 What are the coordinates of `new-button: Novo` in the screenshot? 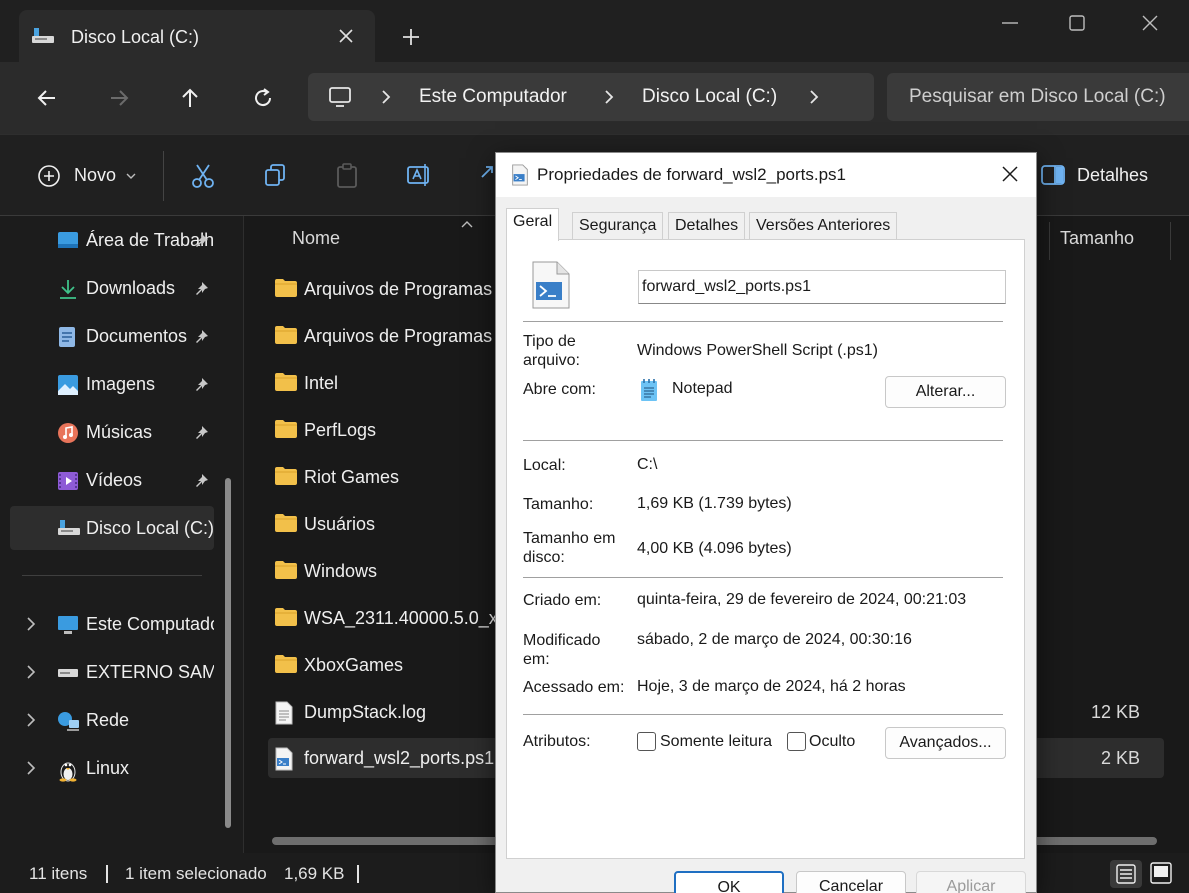 It's located at (86, 176).